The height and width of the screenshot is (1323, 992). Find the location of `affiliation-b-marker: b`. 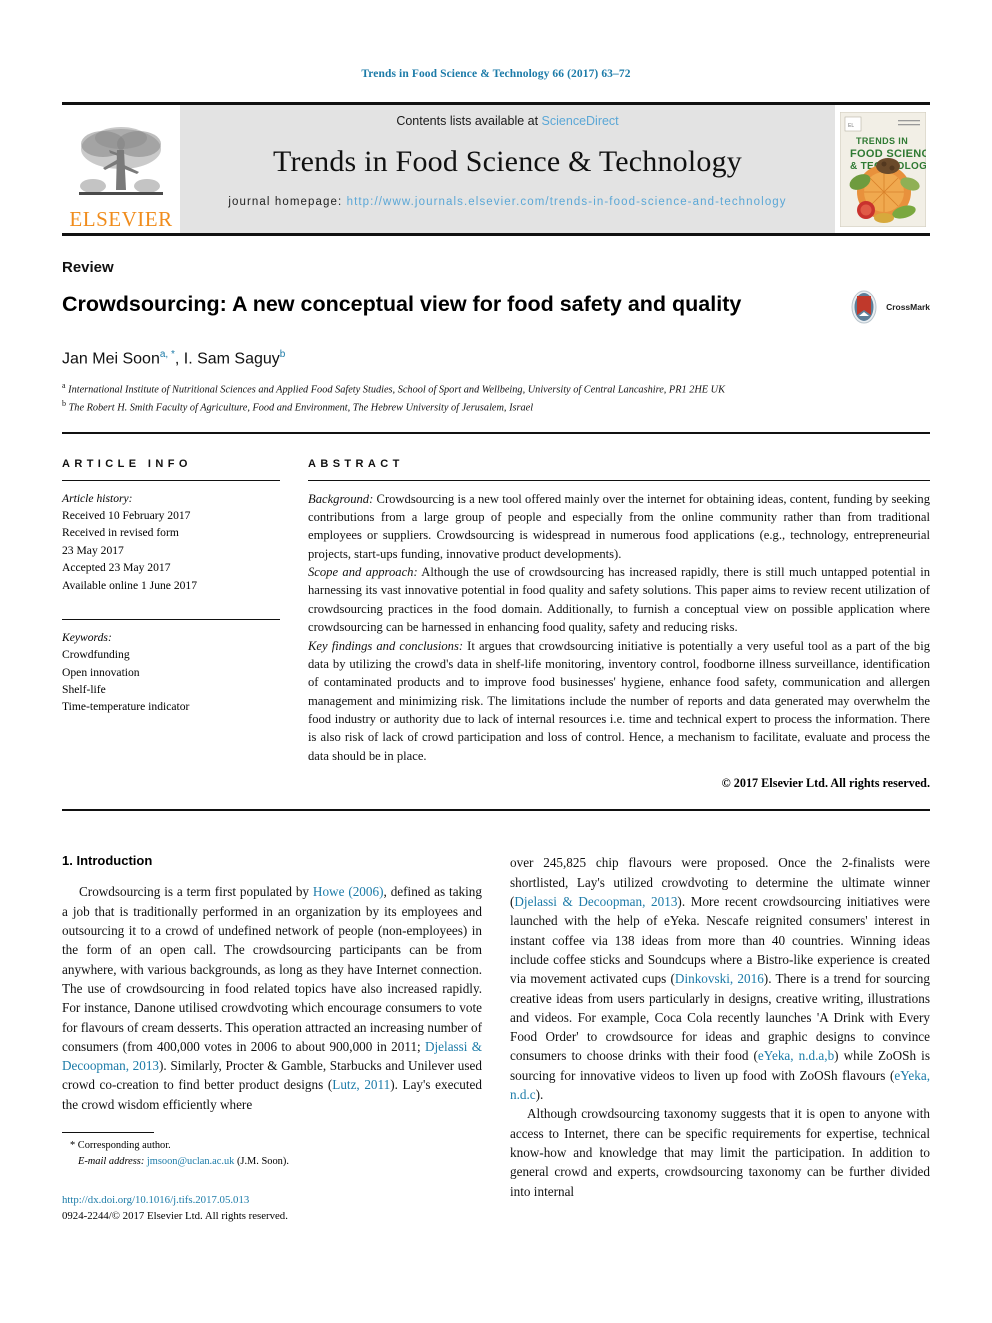

affiliation-b-marker: b is located at coordinates (64, 403).